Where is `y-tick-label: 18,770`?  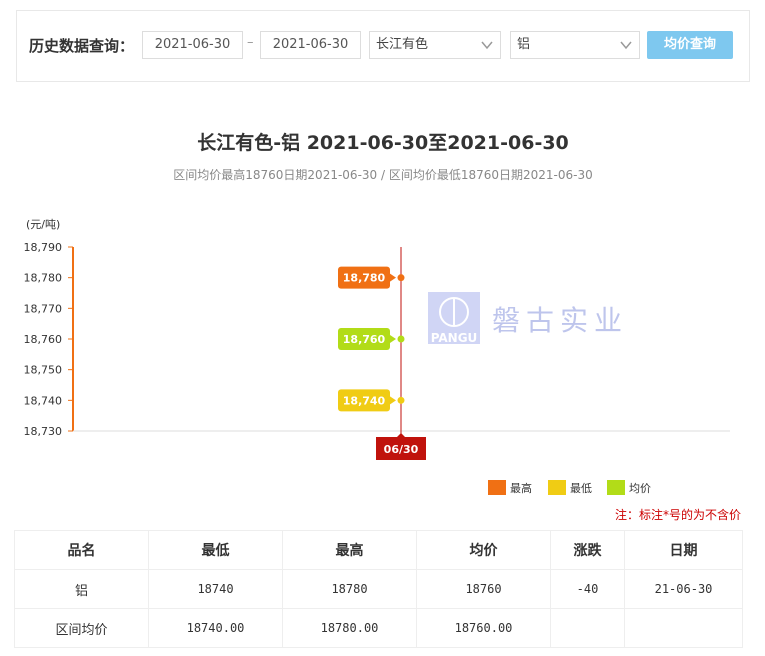 y-tick-label: 18,770 is located at coordinates (43, 308).